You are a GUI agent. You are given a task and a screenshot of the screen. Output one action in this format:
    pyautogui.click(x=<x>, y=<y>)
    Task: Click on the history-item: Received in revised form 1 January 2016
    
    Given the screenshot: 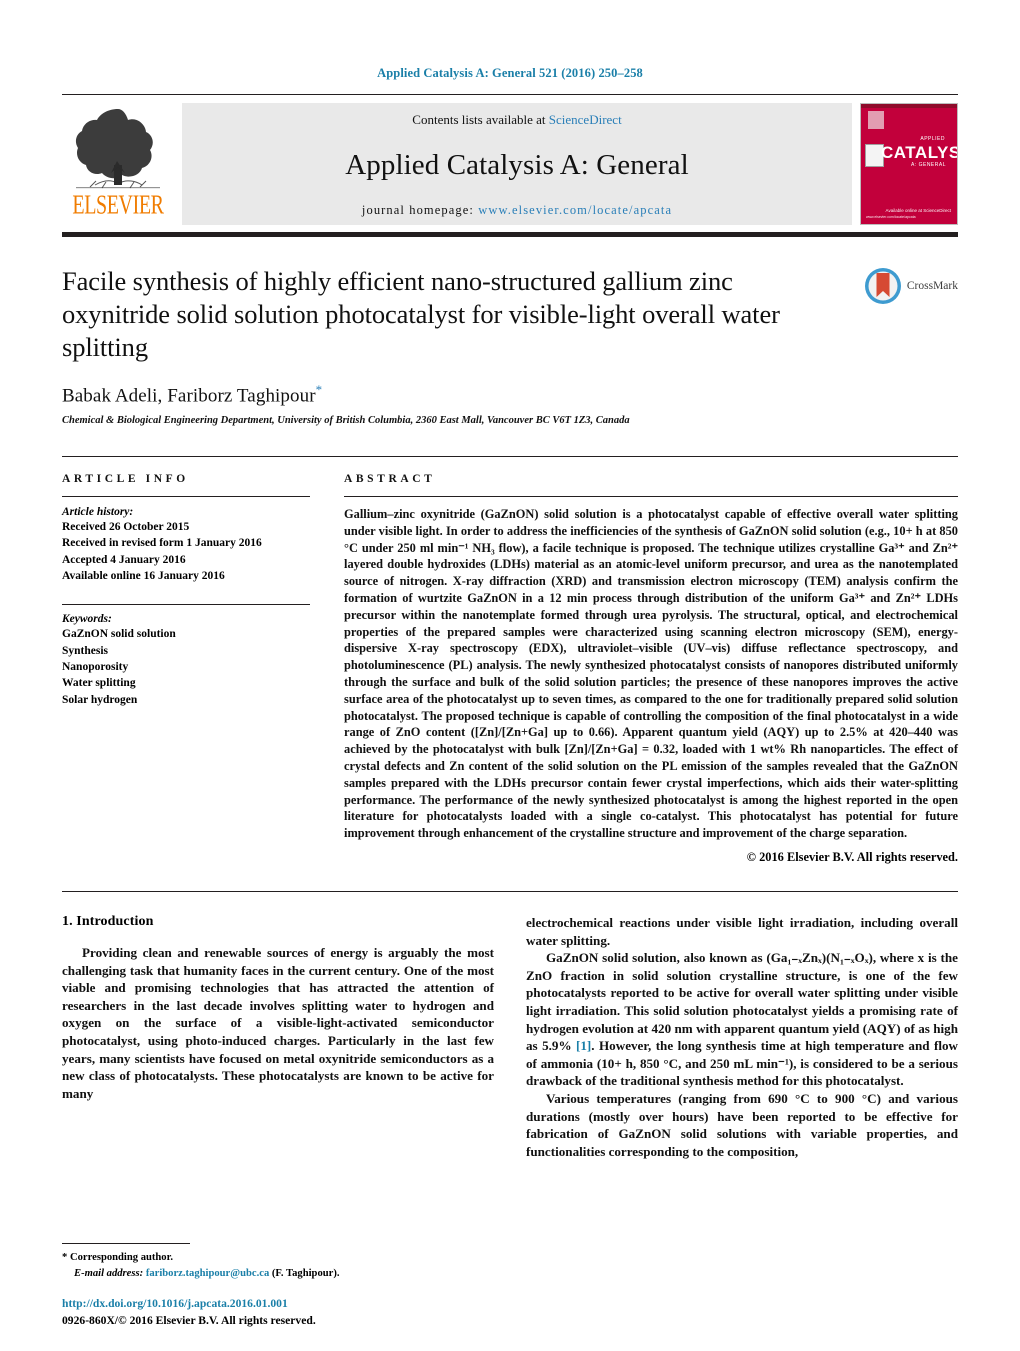 What is the action you would take?
    pyautogui.click(x=162, y=543)
    